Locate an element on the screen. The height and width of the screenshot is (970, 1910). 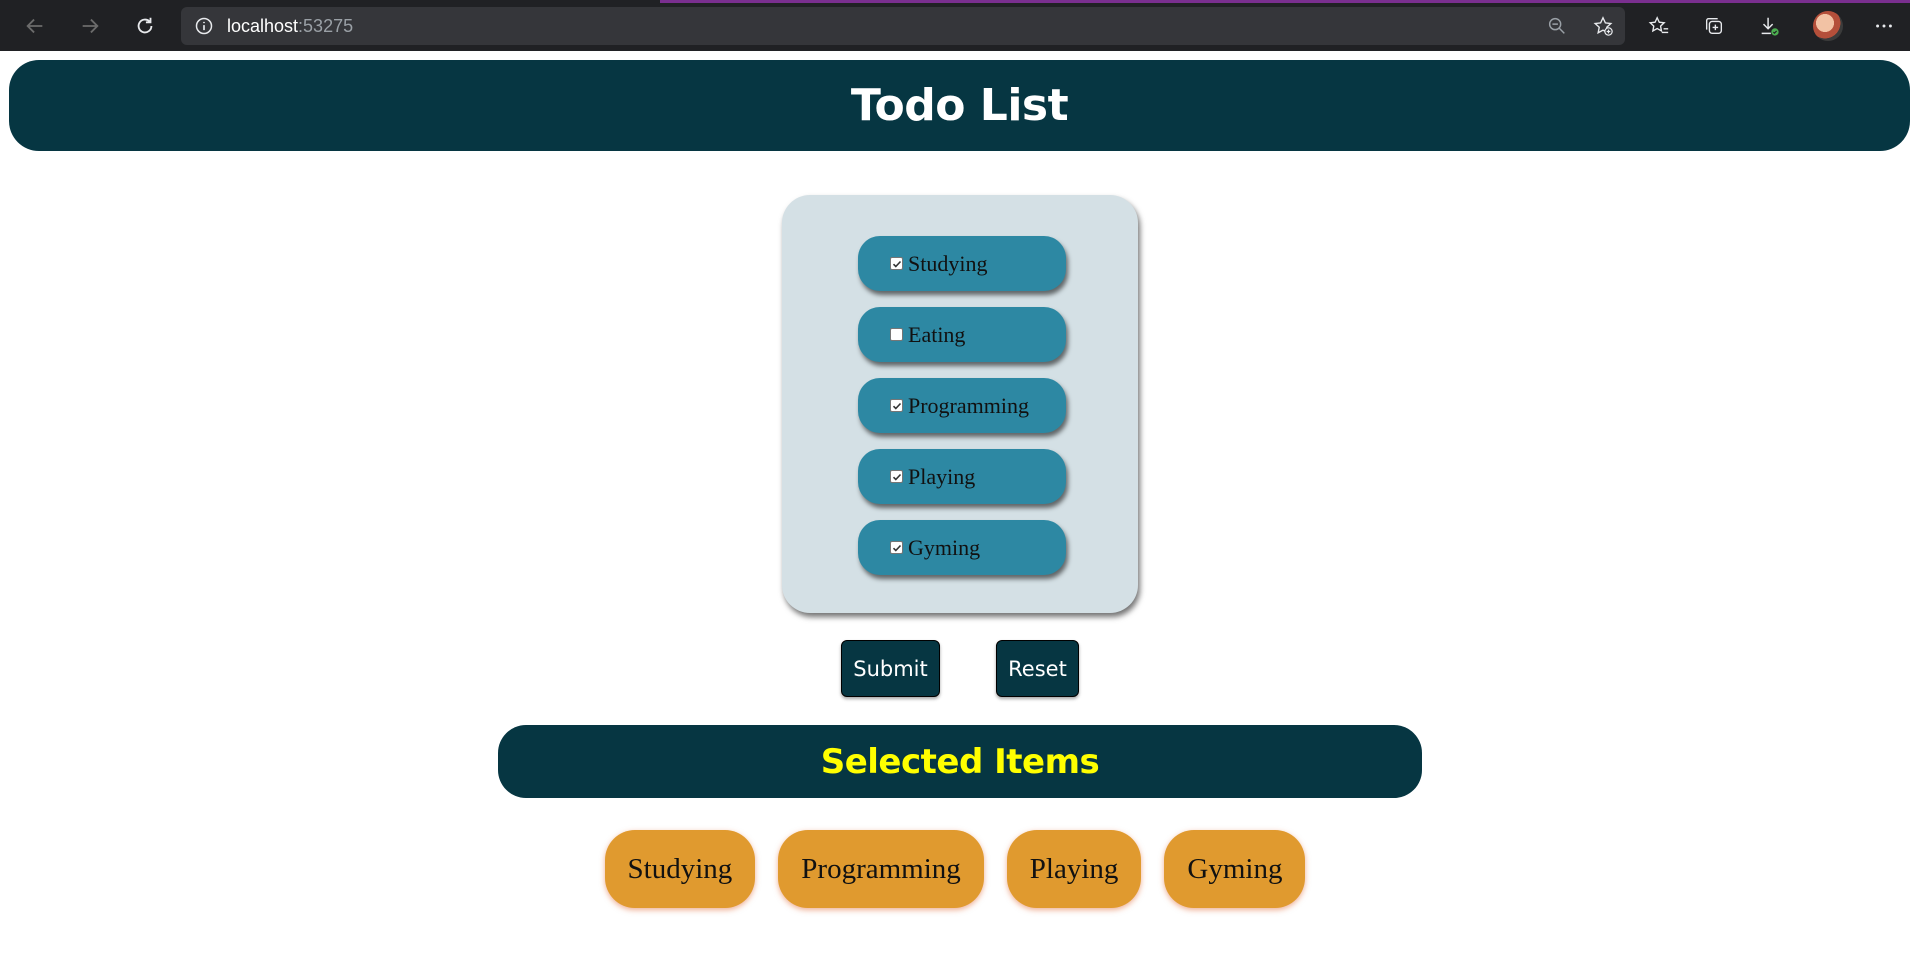
arrow-left-icon is located at coordinates (34, 26).